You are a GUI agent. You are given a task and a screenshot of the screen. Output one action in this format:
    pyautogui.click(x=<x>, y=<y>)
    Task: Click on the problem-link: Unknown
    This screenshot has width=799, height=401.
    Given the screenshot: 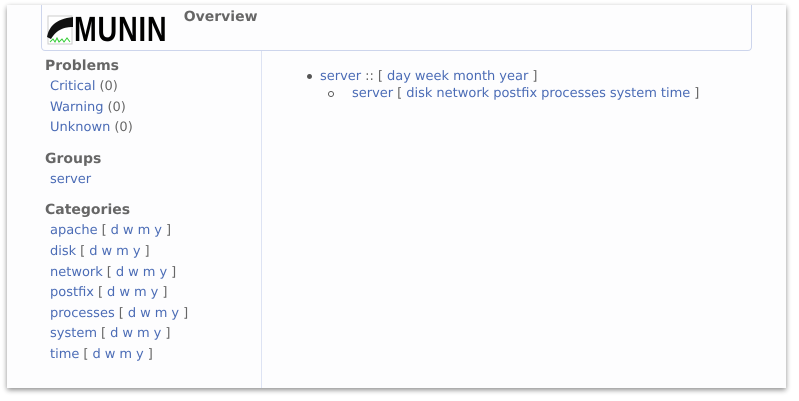 What is the action you would take?
    pyautogui.click(x=80, y=128)
    